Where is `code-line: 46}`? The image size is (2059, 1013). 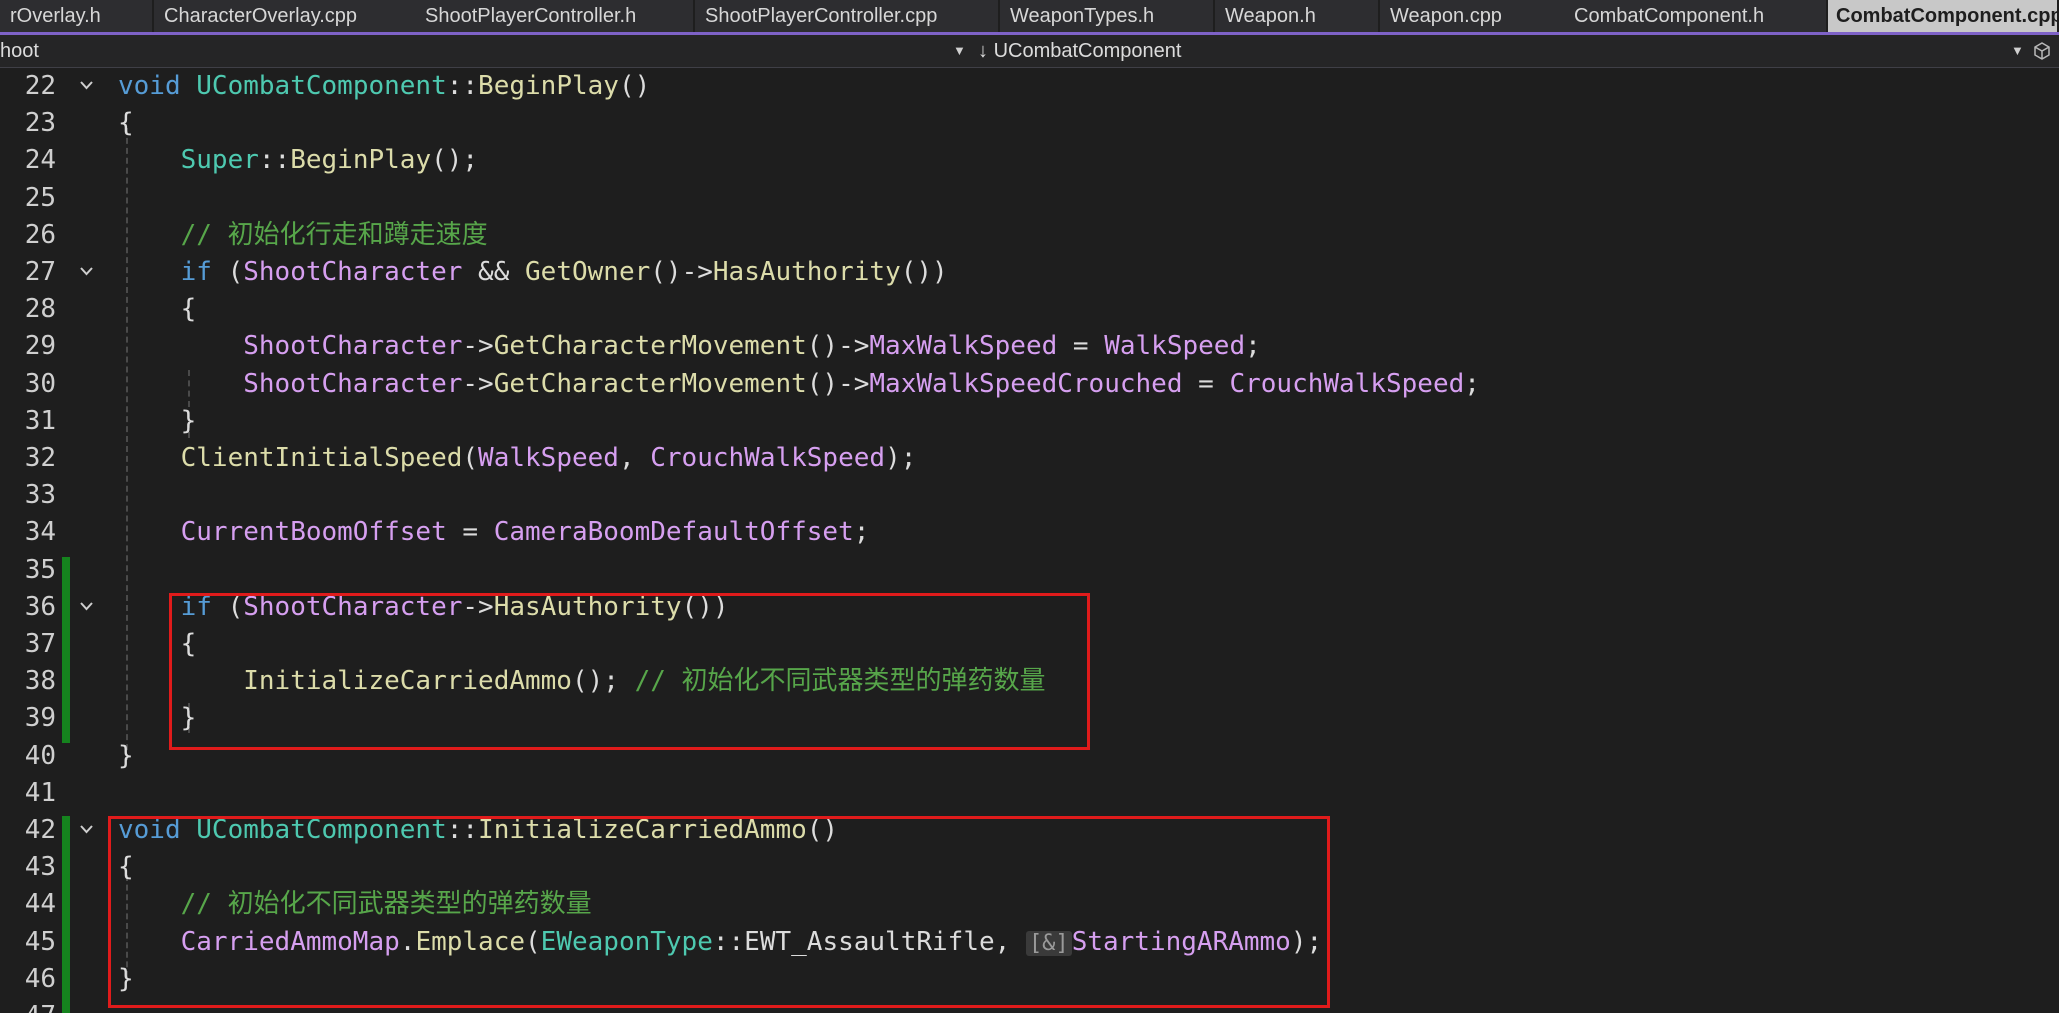
code-line: 46} is located at coordinates (1029, 979).